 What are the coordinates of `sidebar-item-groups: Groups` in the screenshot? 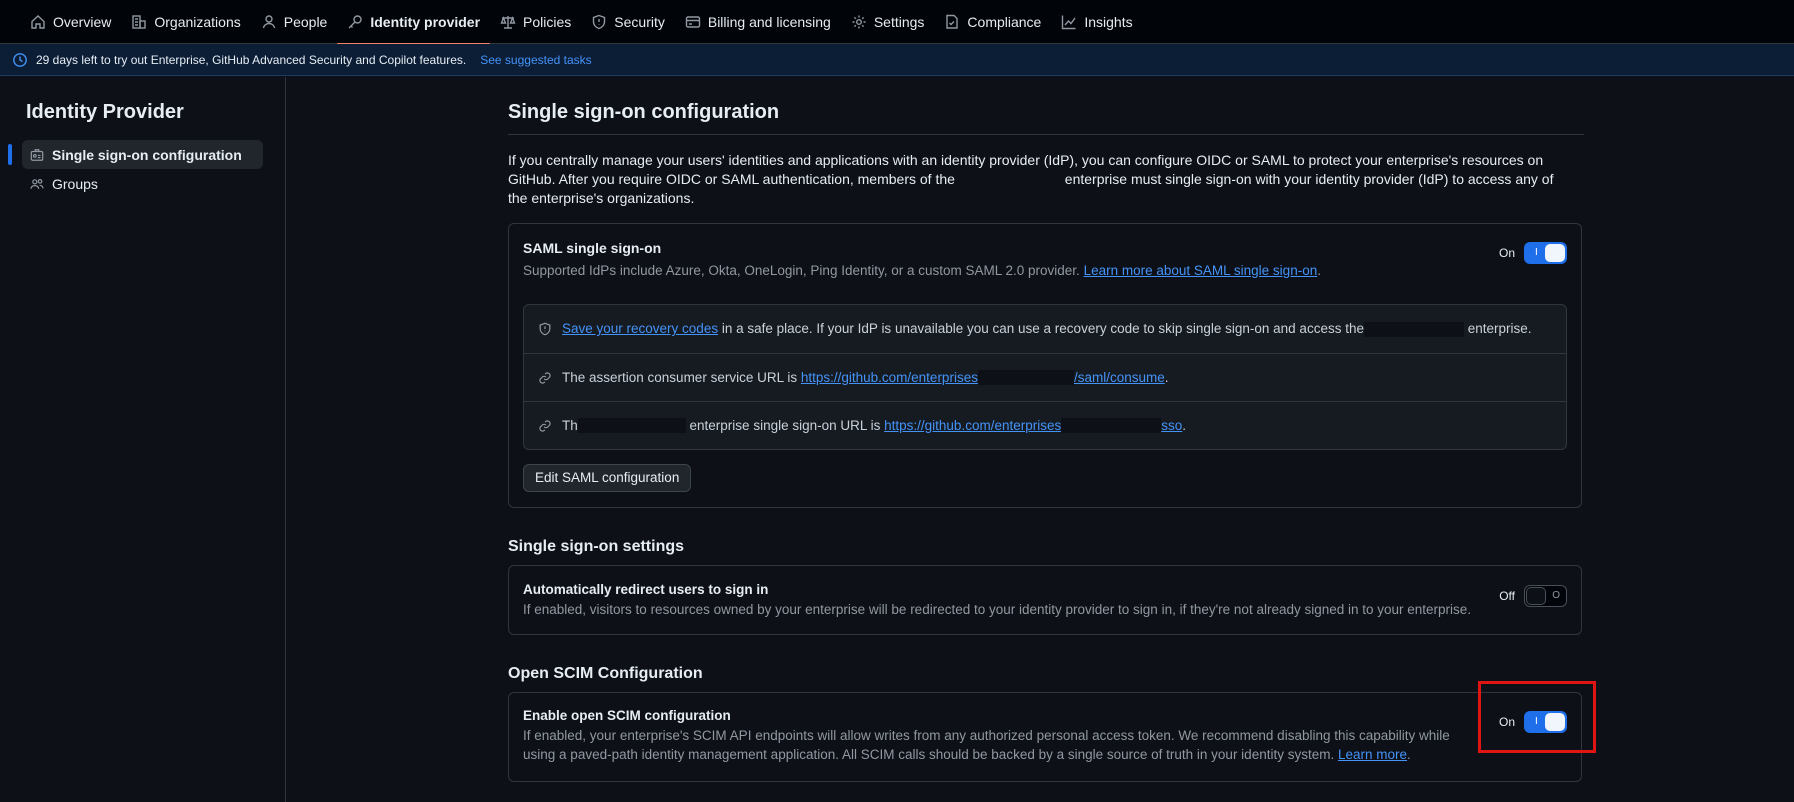 It's located at (142, 183).